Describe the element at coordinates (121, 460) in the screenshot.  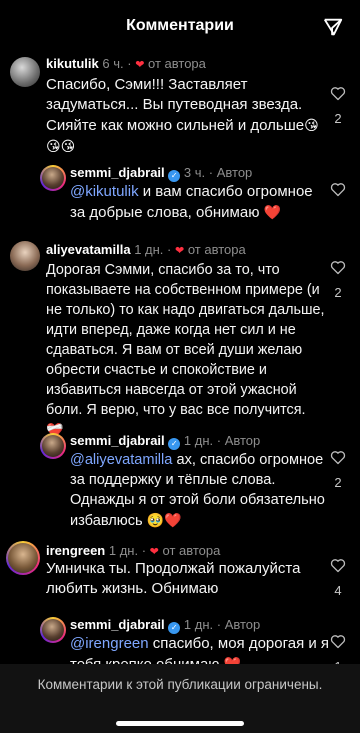
I see `mention-link: @aliyevatamilla` at that location.